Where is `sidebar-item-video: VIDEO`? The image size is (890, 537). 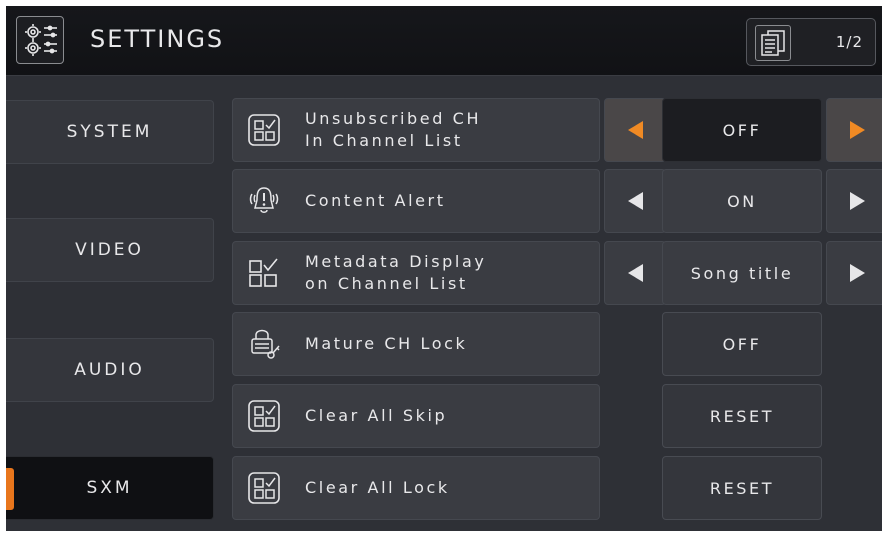
sidebar-item-video: VIDEO is located at coordinates (110, 250).